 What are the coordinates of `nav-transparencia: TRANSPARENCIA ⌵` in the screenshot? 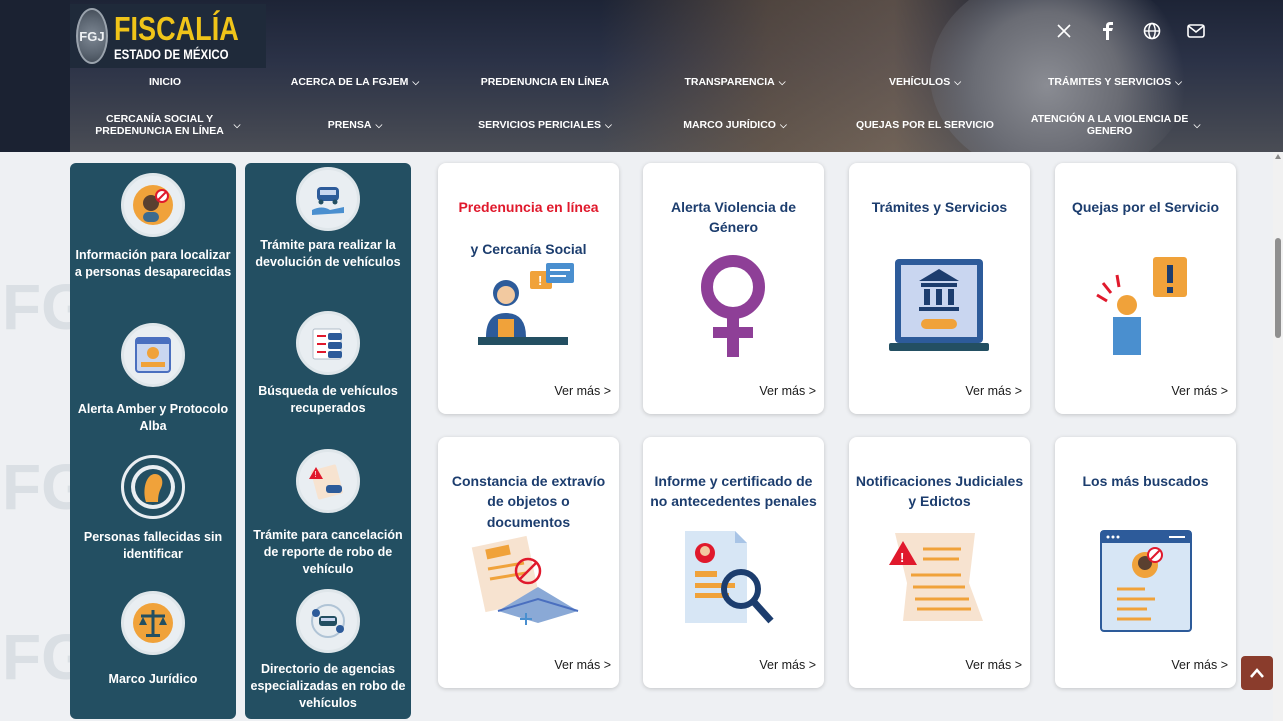 It's located at (735, 82).